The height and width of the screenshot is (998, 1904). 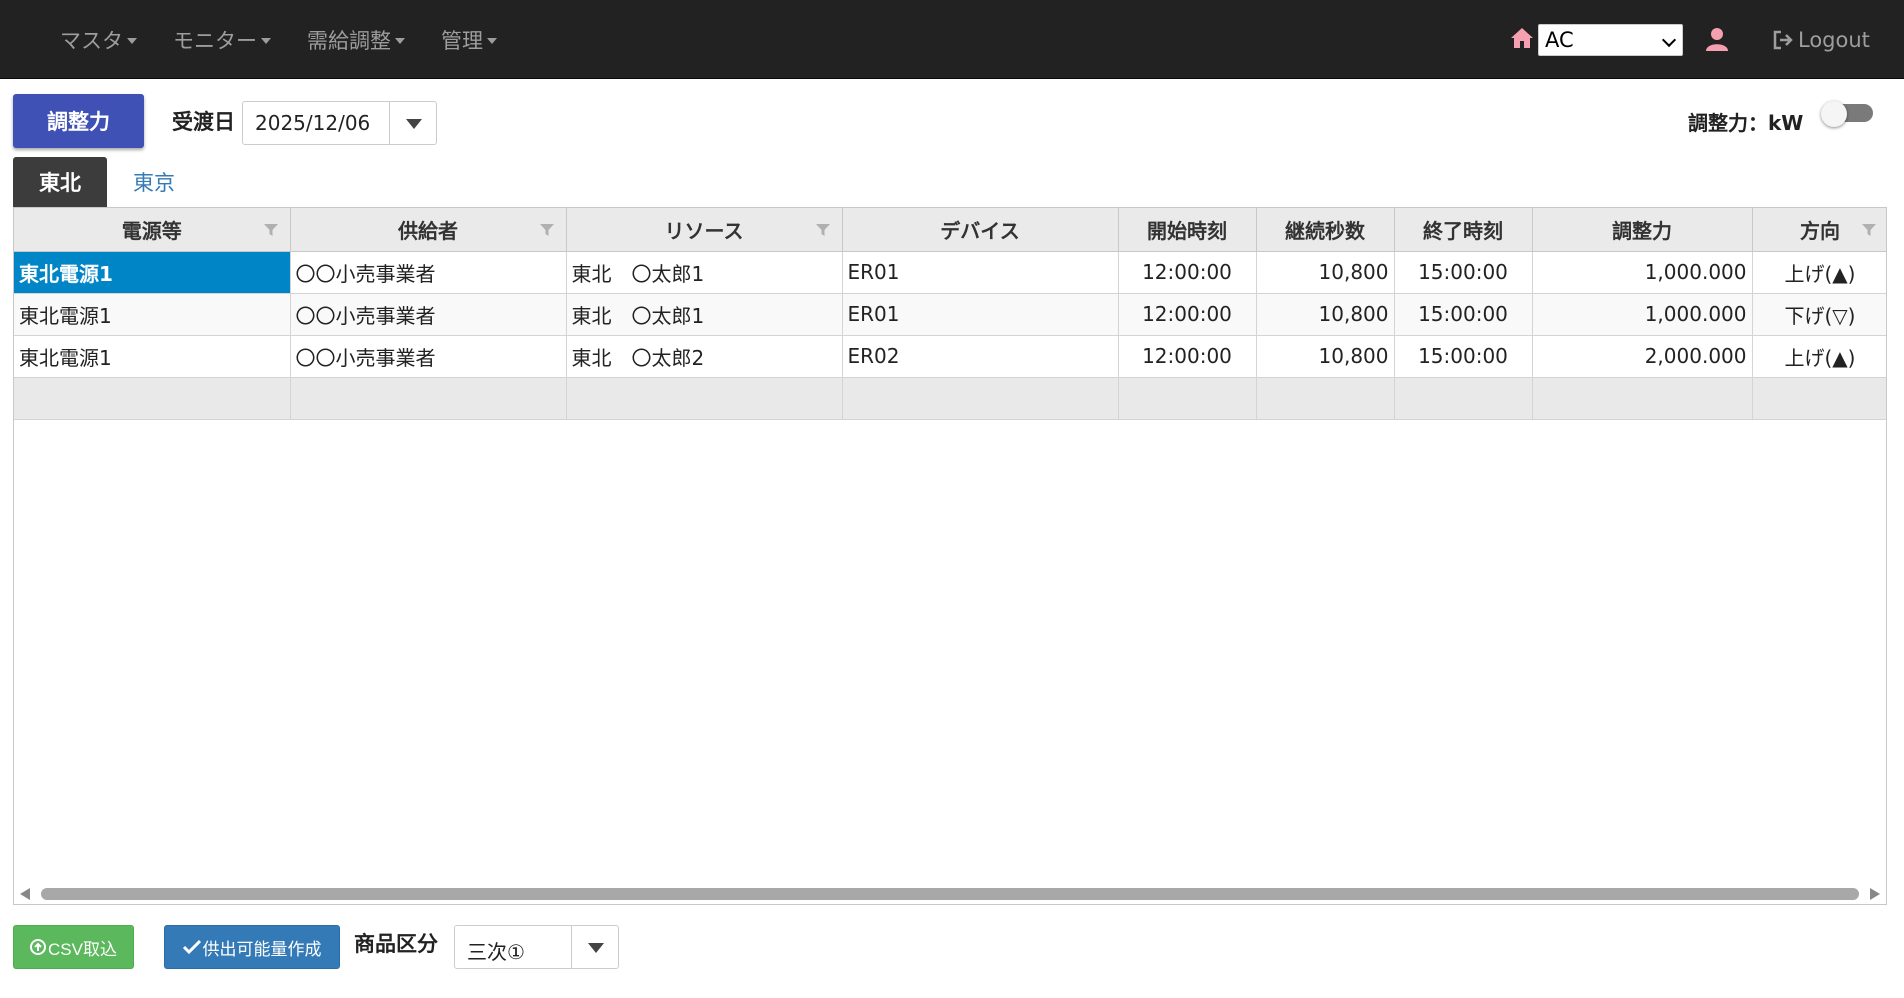 I want to click on column-header-label: 終了時刻, so click(x=1463, y=230).